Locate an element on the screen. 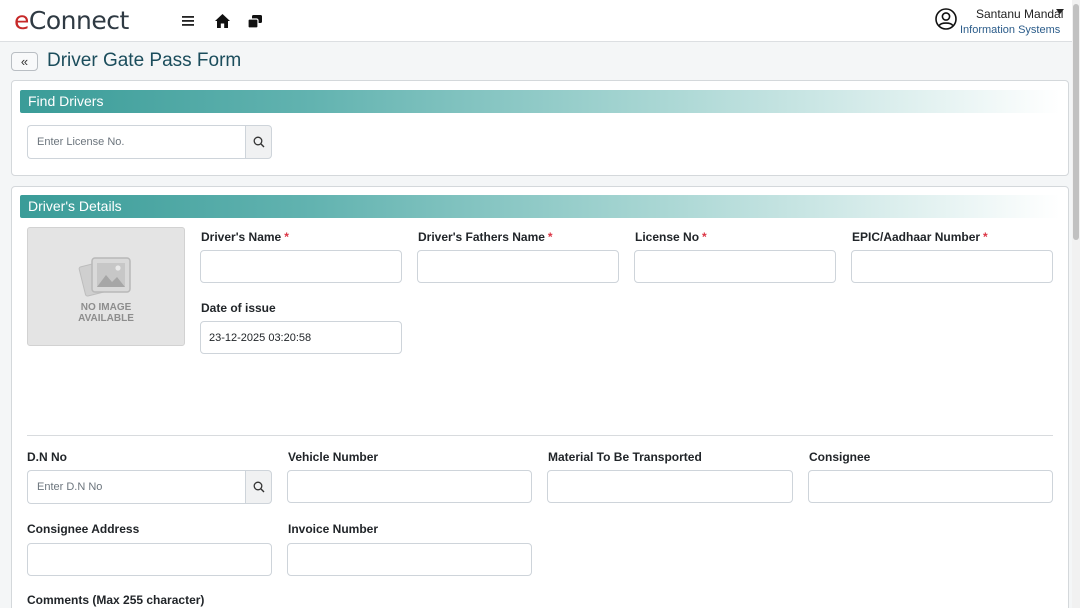 The height and width of the screenshot is (608, 1080). license-no-label-text: License No is located at coordinates (667, 237).